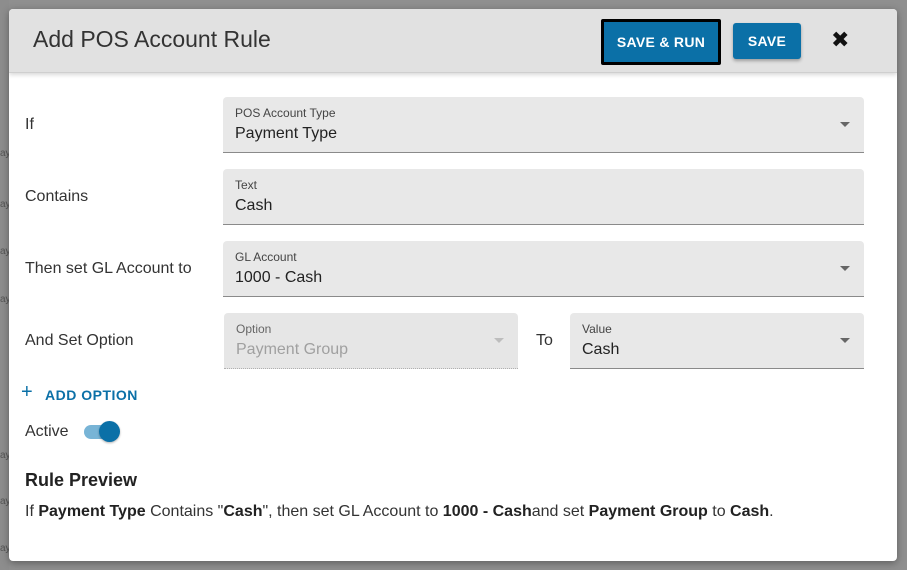  What do you see at coordinates (292, 349) in the screenshot?
I see `option-value: Payment Group` at bounding box center [292, 349].